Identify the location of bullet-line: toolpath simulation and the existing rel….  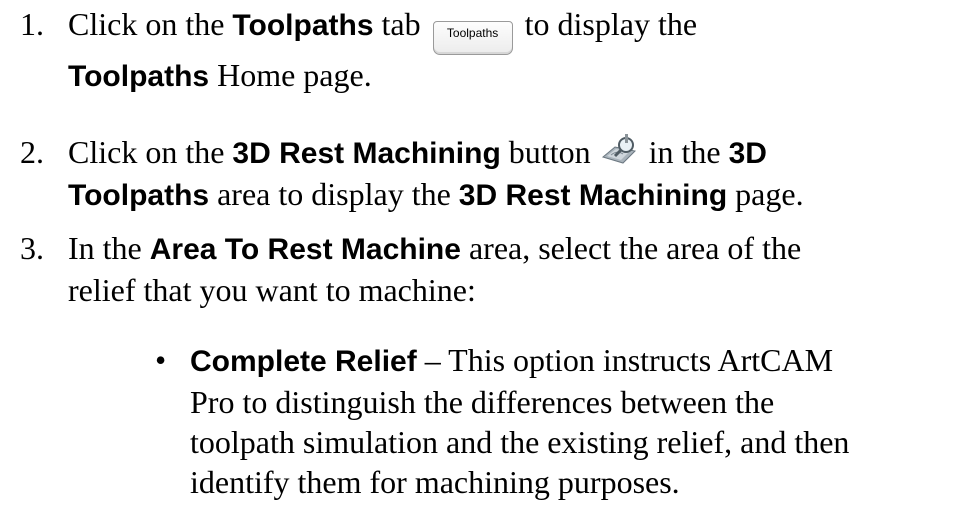
(520, 442).